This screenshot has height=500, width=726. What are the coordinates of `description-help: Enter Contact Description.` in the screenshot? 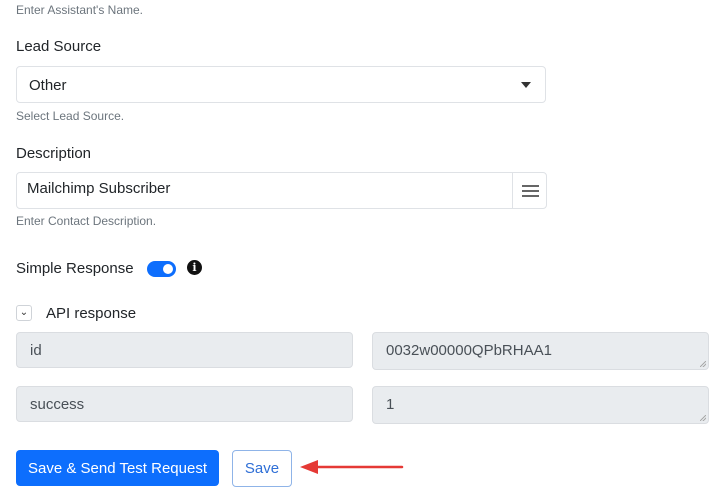 It's located at (86, 221).